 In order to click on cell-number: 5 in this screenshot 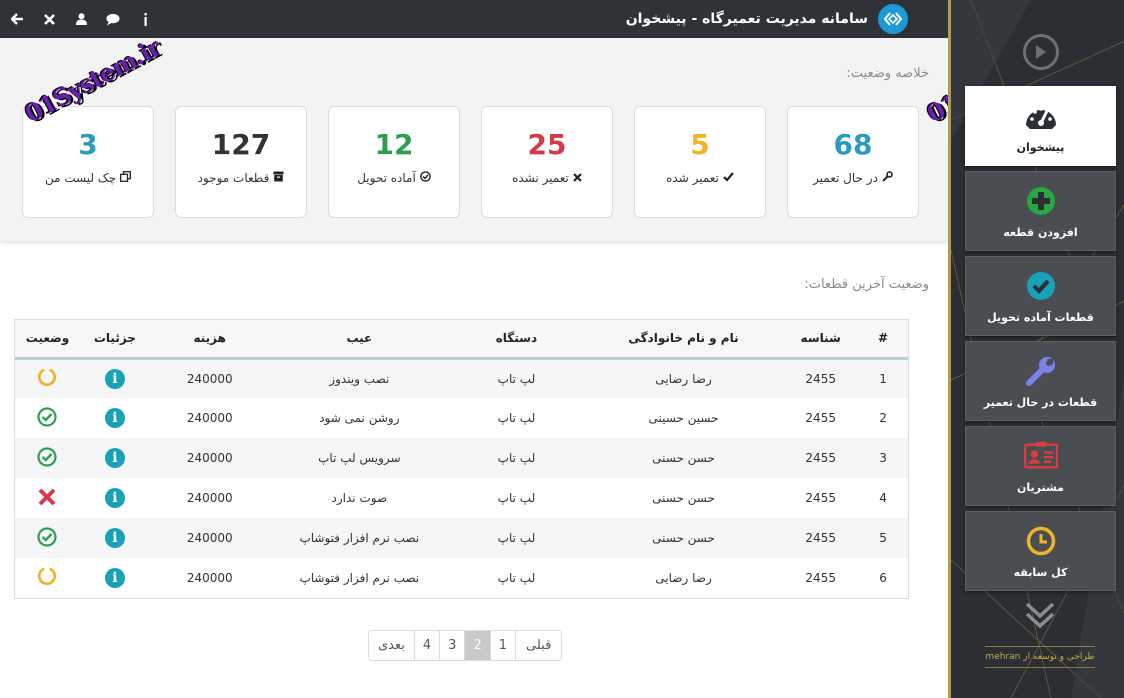, I will do `click(883, 538)`.